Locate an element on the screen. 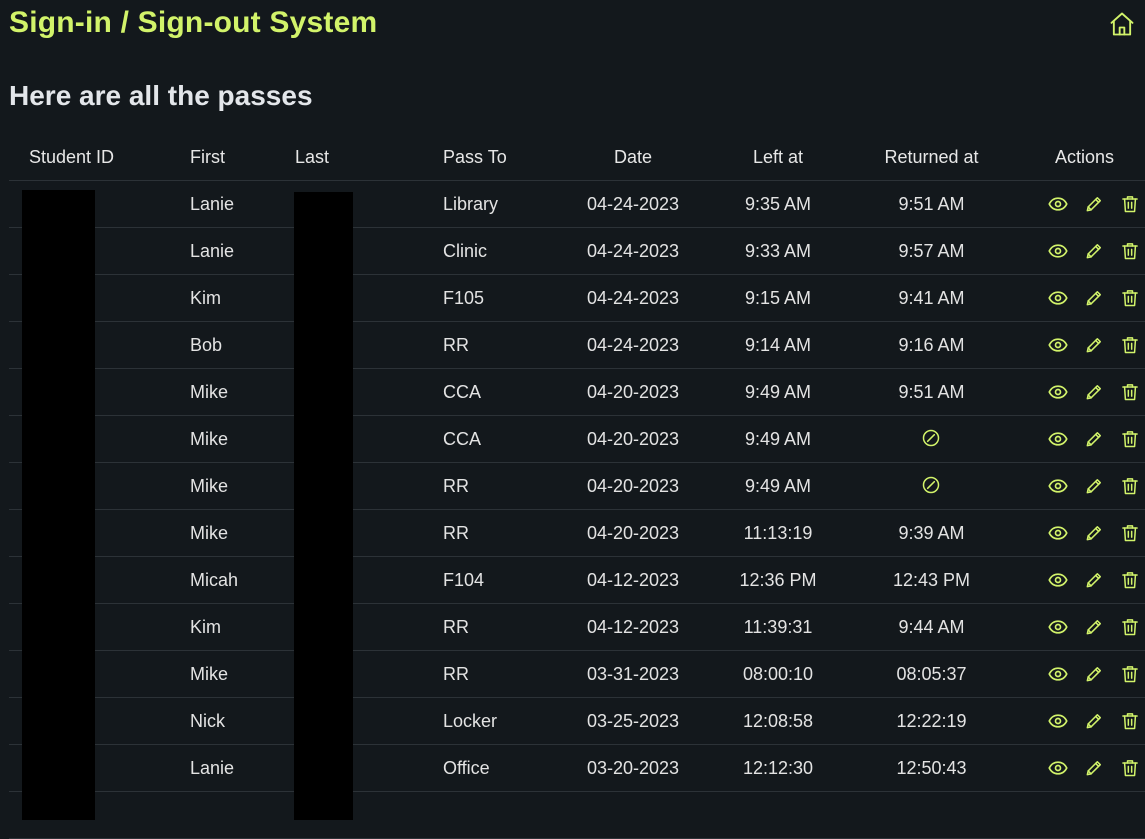  redaction-block-last-name is located at coordinates (323, 506).